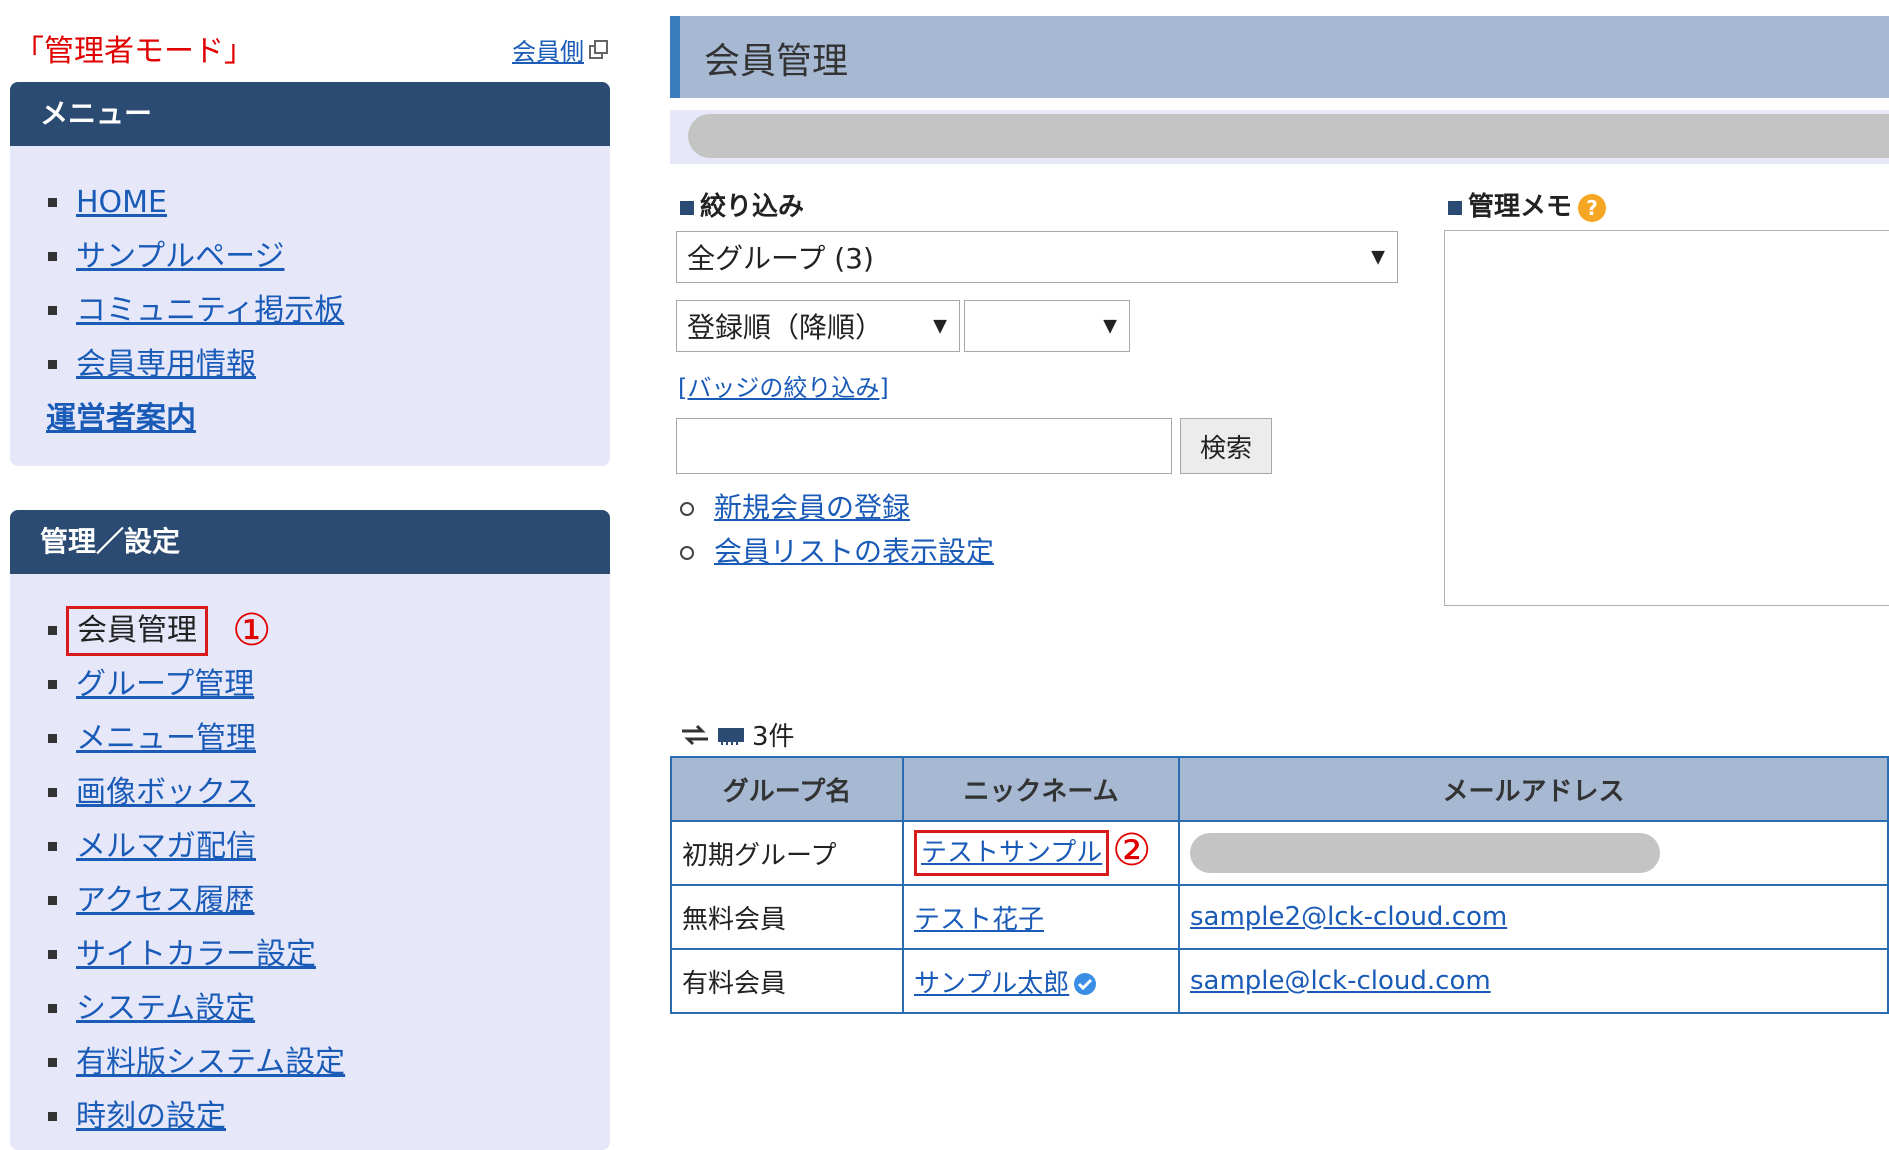 The image size is (1889, 1150). What do you see at coordinates (1047, 326) in the screenshot?
I see `secondary-select: ▼` at bounding box center [1047, 326].